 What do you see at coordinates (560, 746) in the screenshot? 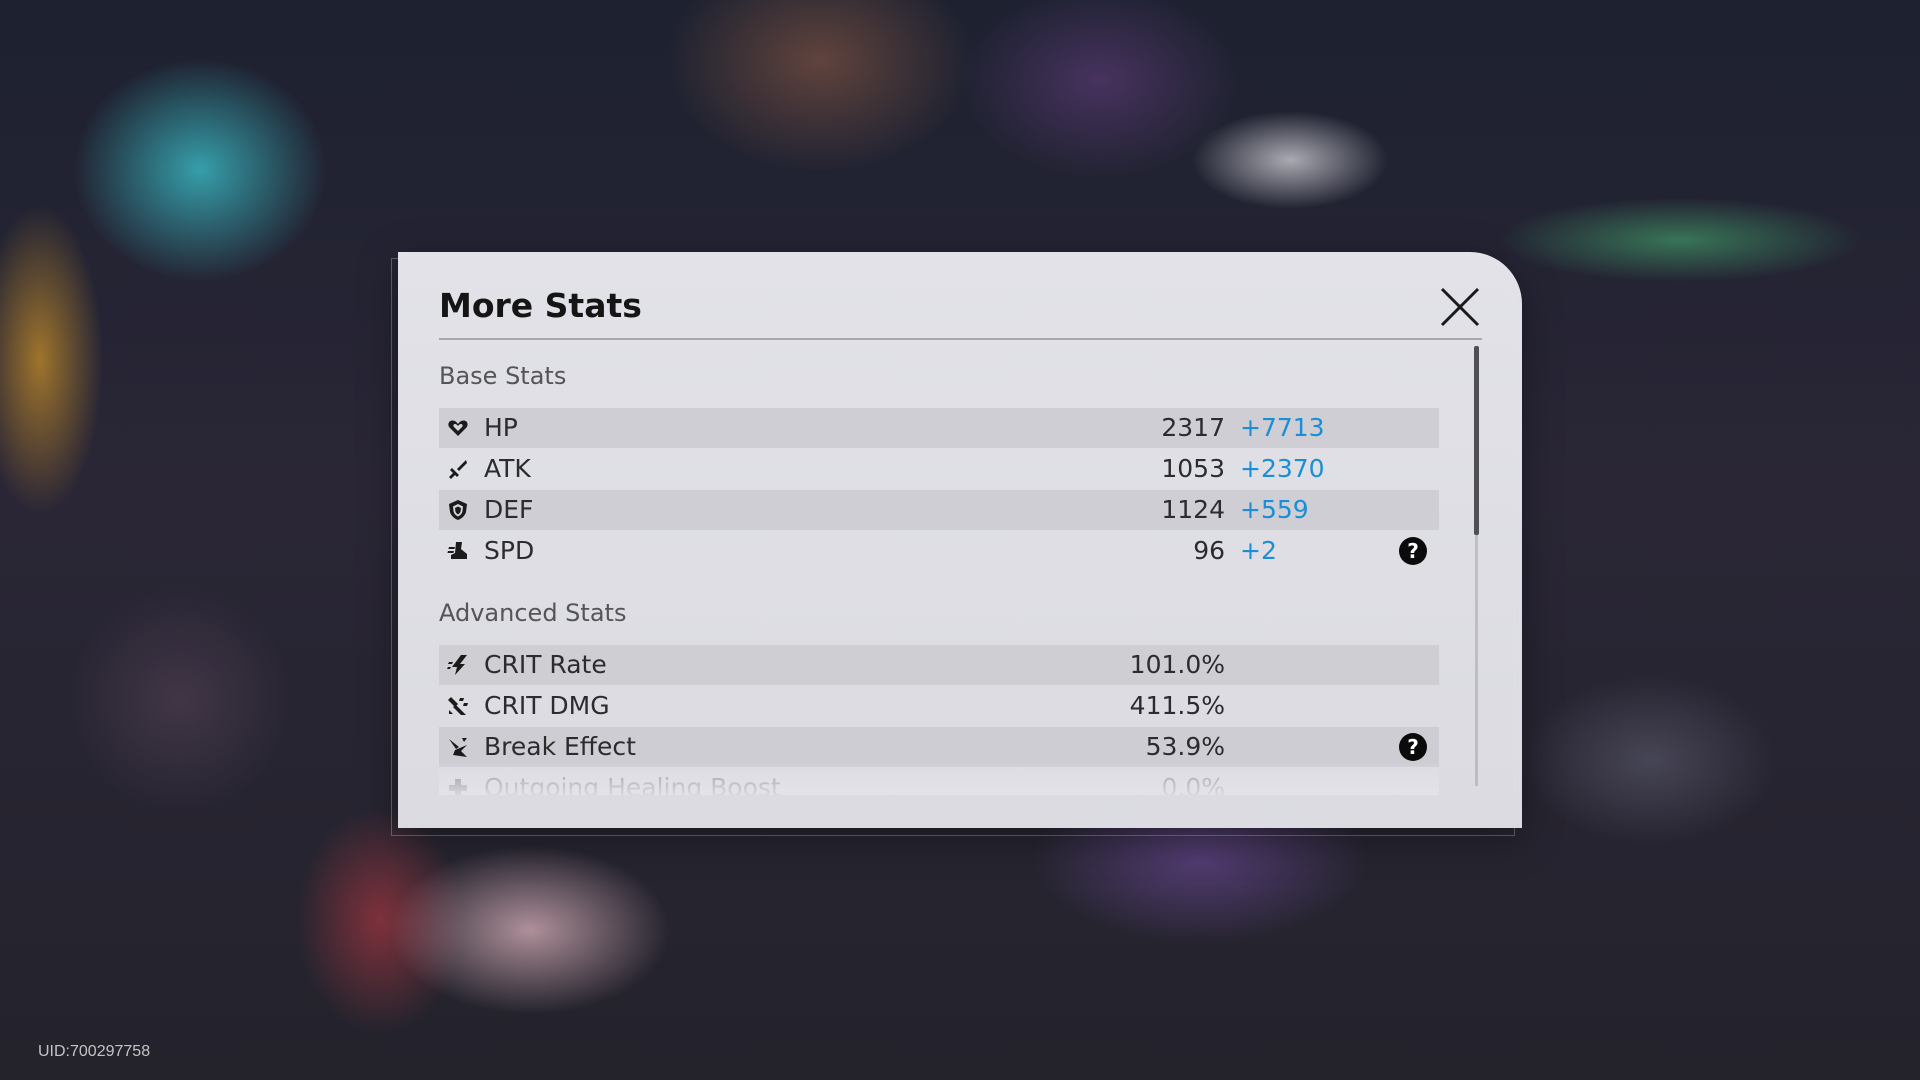
I see `stat-name: Break Effect` at bounding box center [560, 746].